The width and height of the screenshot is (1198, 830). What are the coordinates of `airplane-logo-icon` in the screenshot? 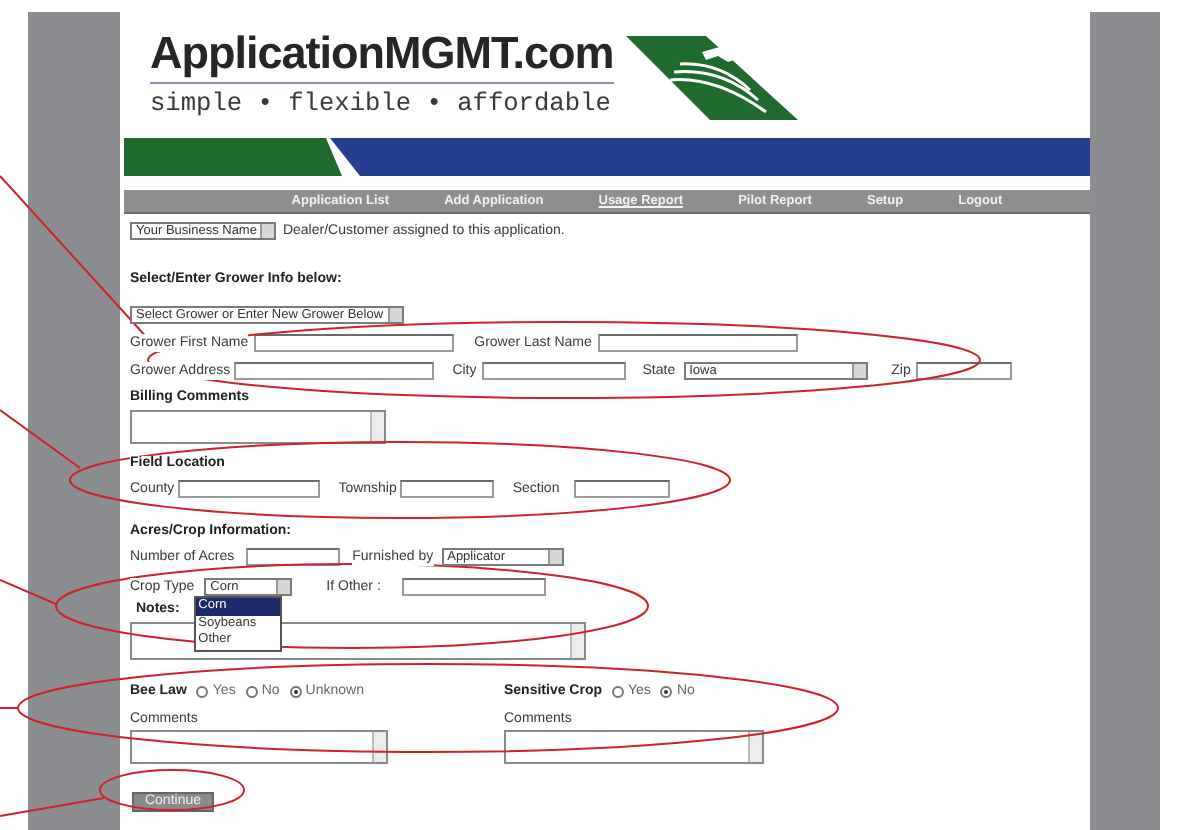 It's located at (714, 78).